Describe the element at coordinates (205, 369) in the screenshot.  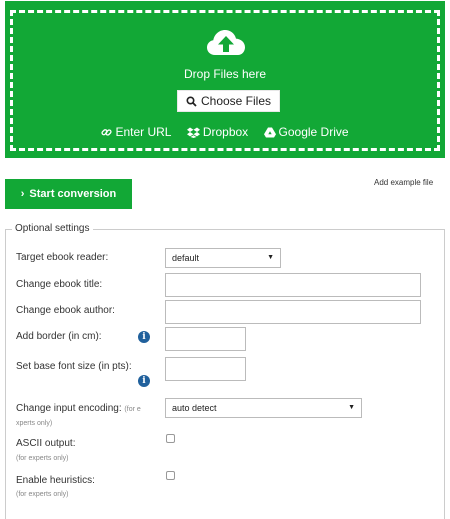
I see `base-font-size-input` at that location.